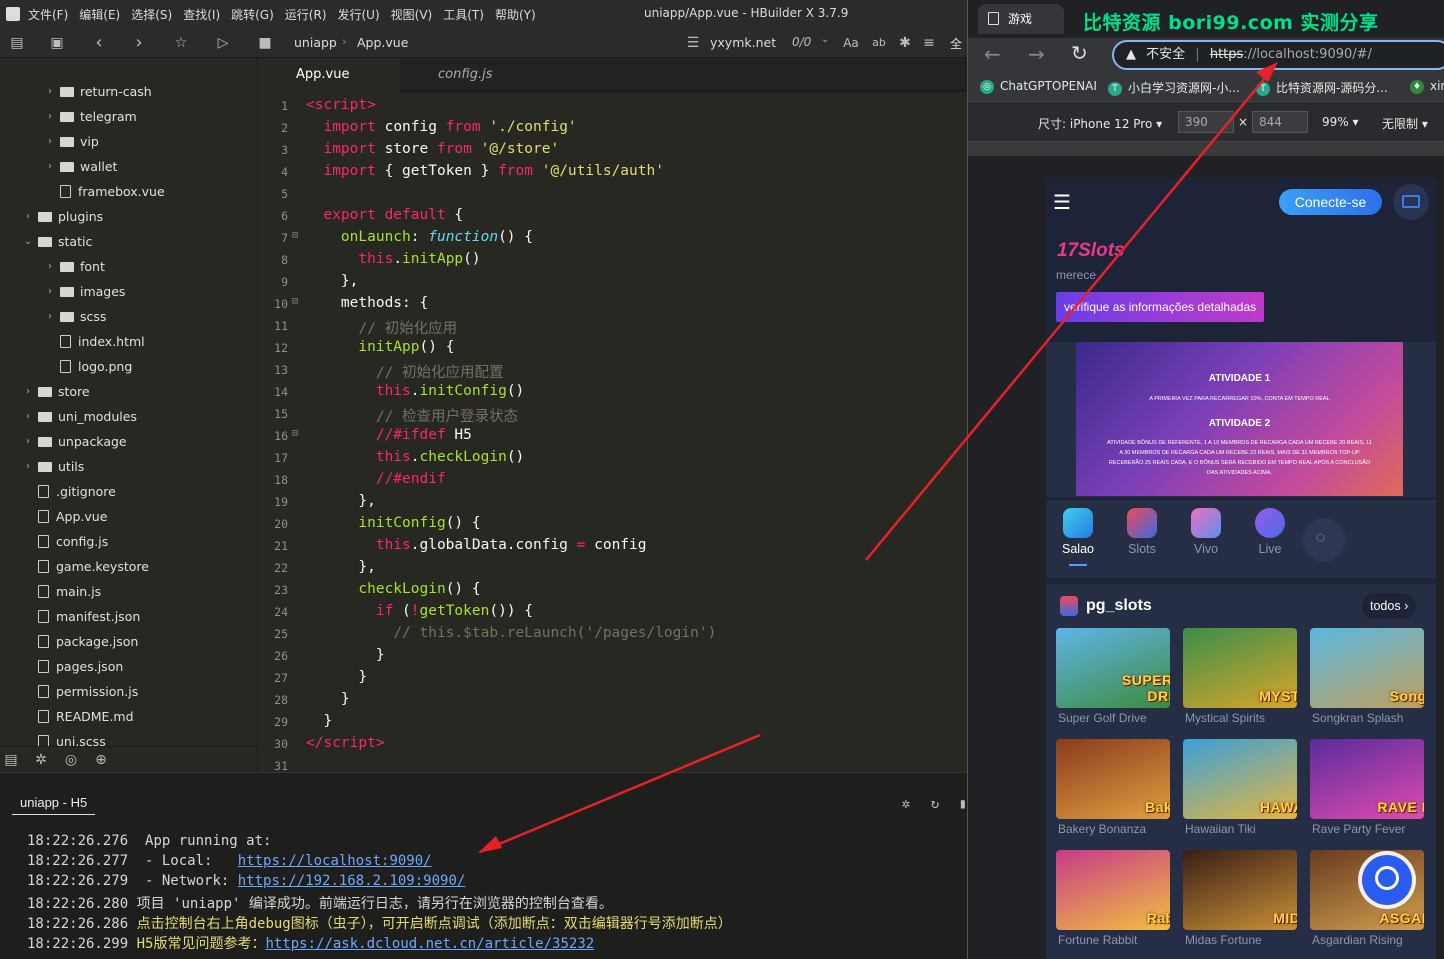  What do you see at coordinates (69, 491) in the screenshot?
I see `tree-item: .gitignore` at bounding box center [69, 491].